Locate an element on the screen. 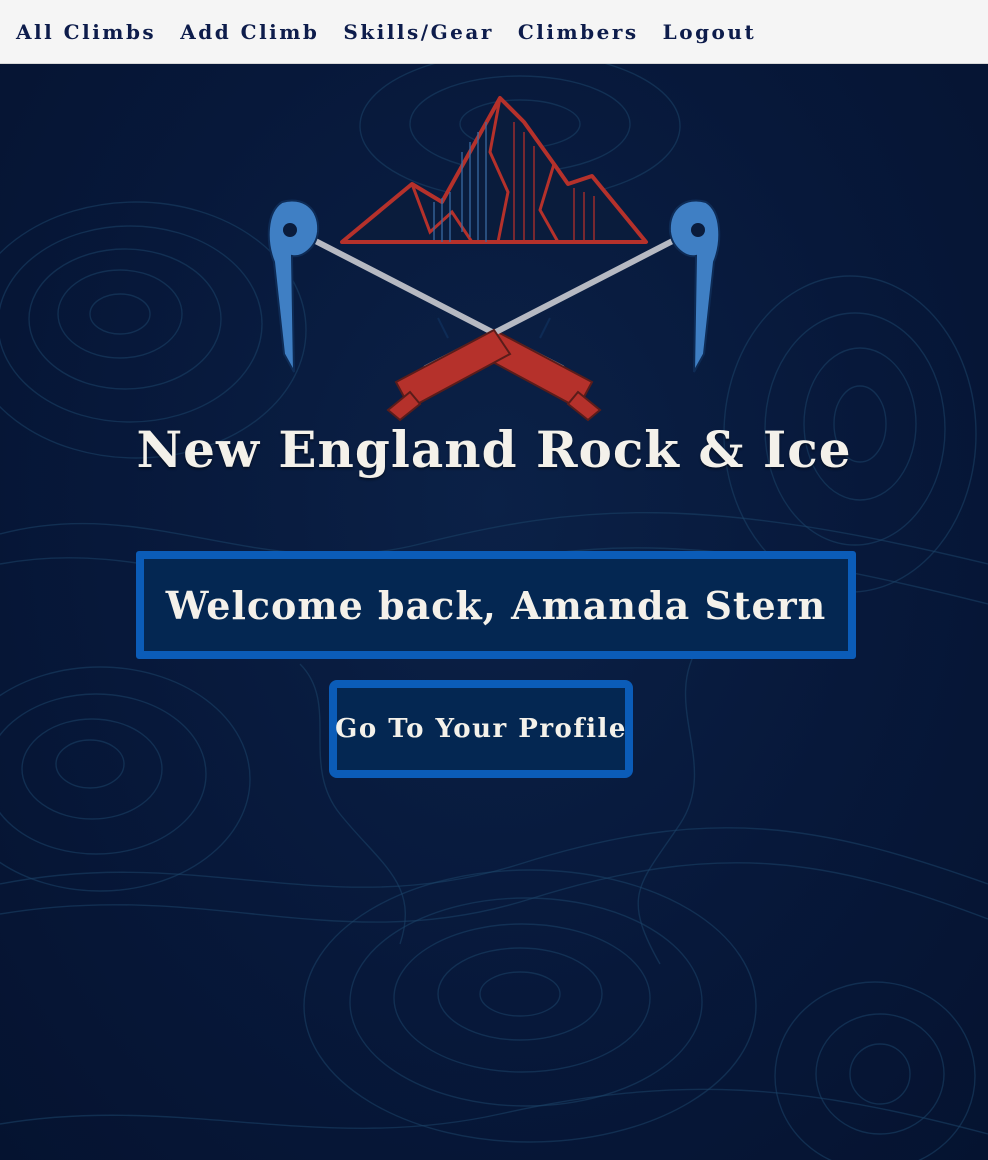  nav-link-add-climb: Add Climb is located at coordinates (249, 32).